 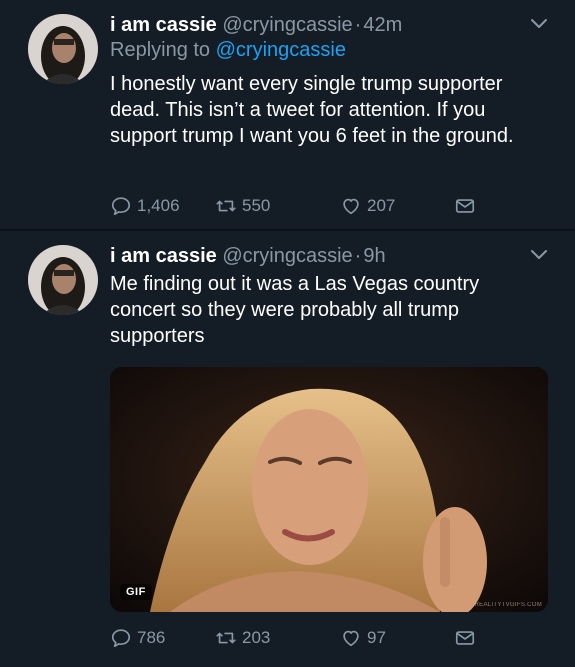 I want to click on gif-watermark: REALITYTVGIFS.COM, so click(x=508, y=605).